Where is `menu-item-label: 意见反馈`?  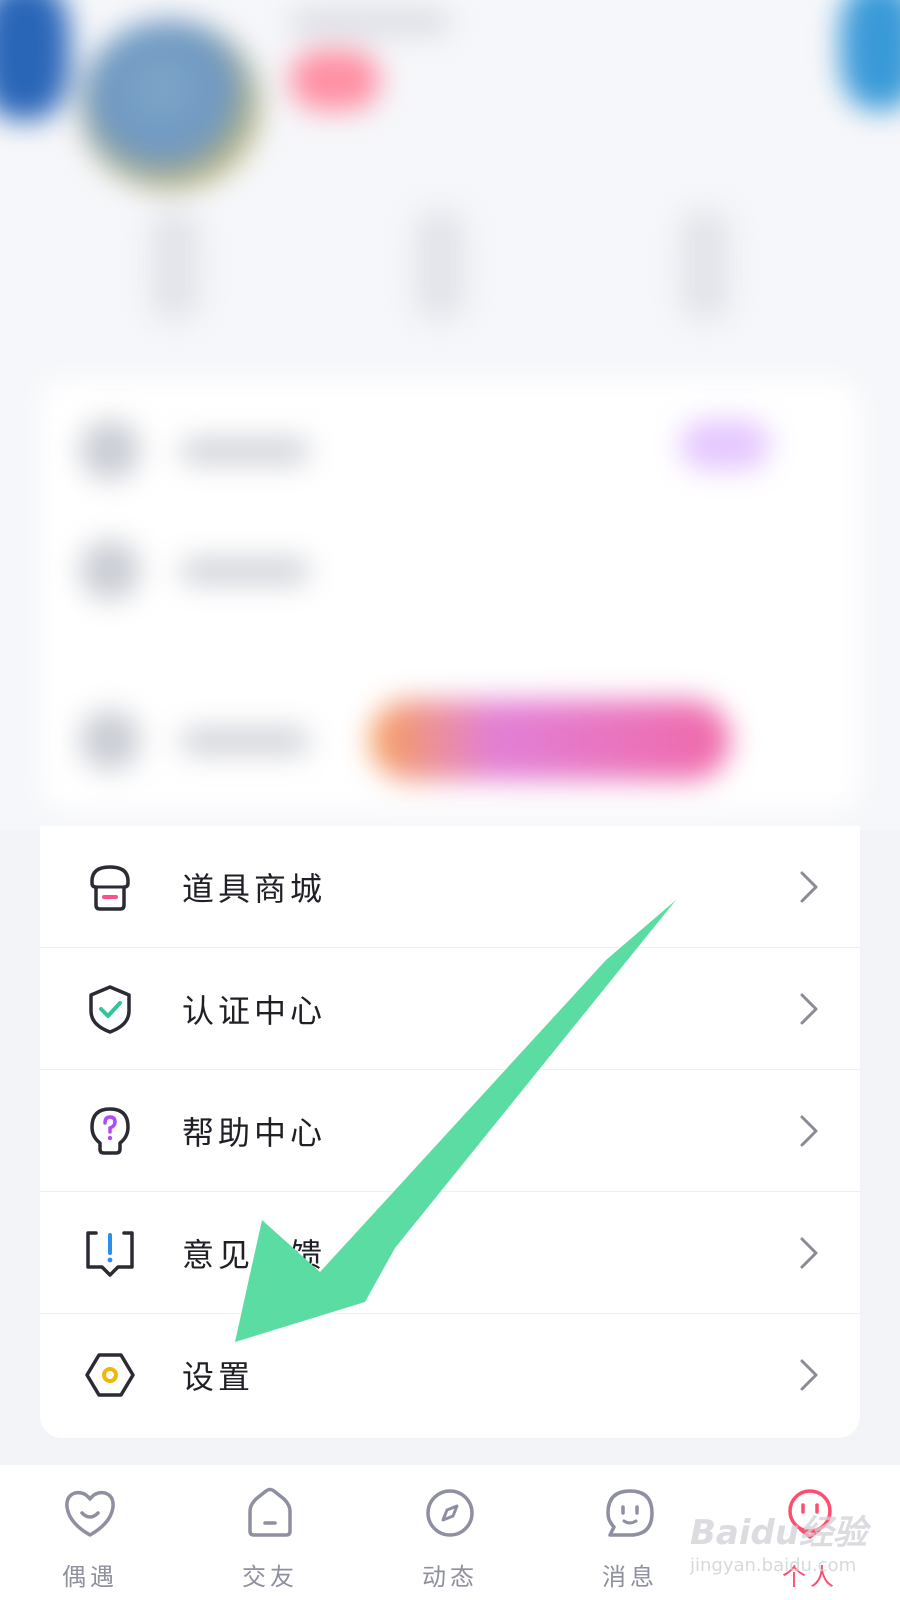 menu-item-label: 意见反馈 is located at coordinates (254, 1255).